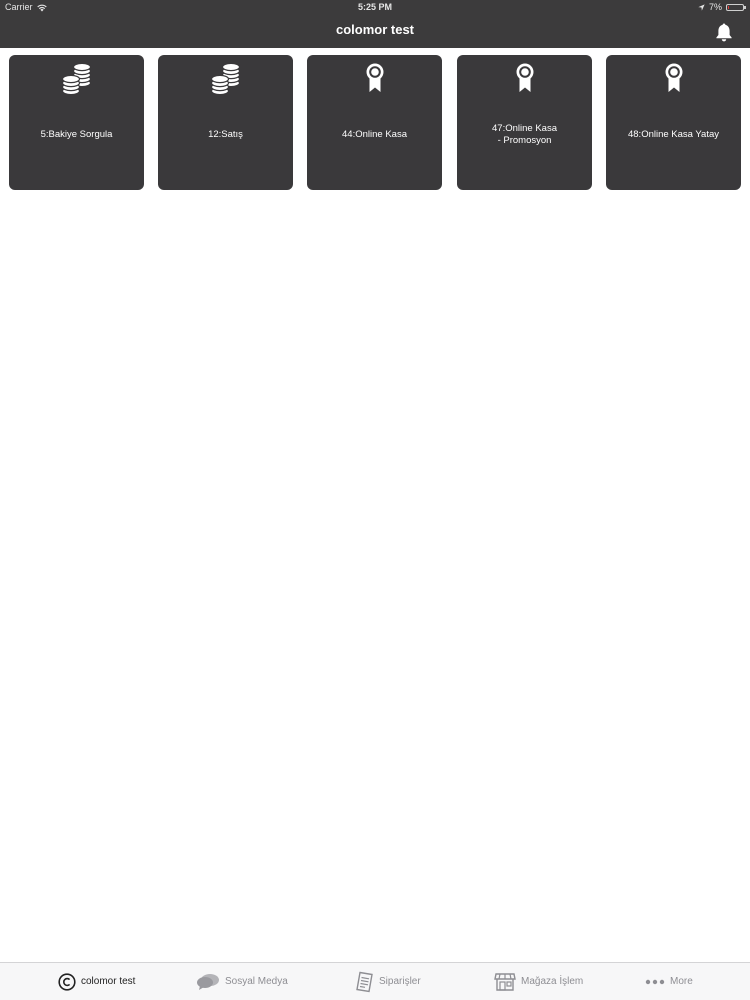  Describe the element at coordinates (208, 982) in the screenshot. I see `chat-bubbles-icon` at that location.